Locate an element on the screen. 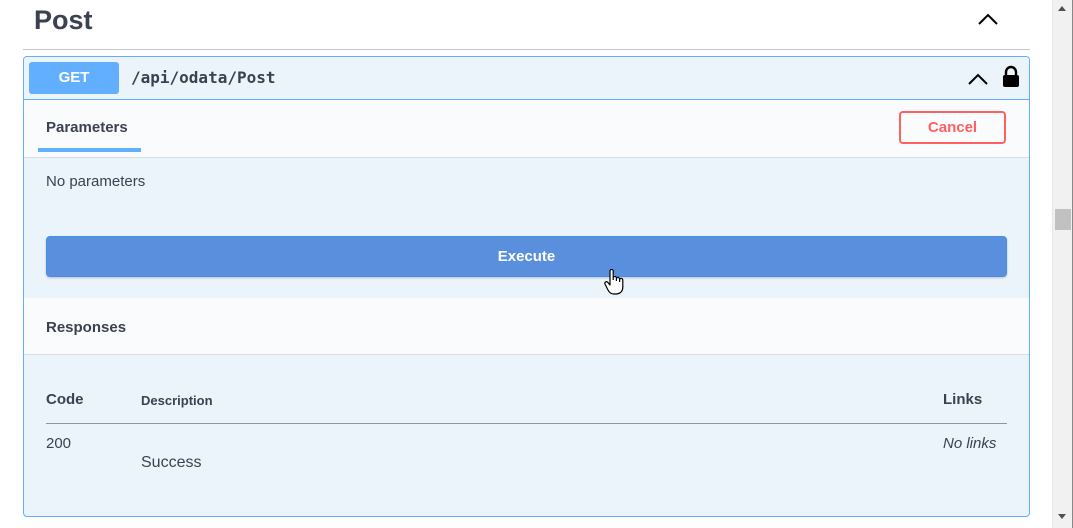 The image size is (1073, 528). cancel-button: Cancel is located at coordinates (952, 127).